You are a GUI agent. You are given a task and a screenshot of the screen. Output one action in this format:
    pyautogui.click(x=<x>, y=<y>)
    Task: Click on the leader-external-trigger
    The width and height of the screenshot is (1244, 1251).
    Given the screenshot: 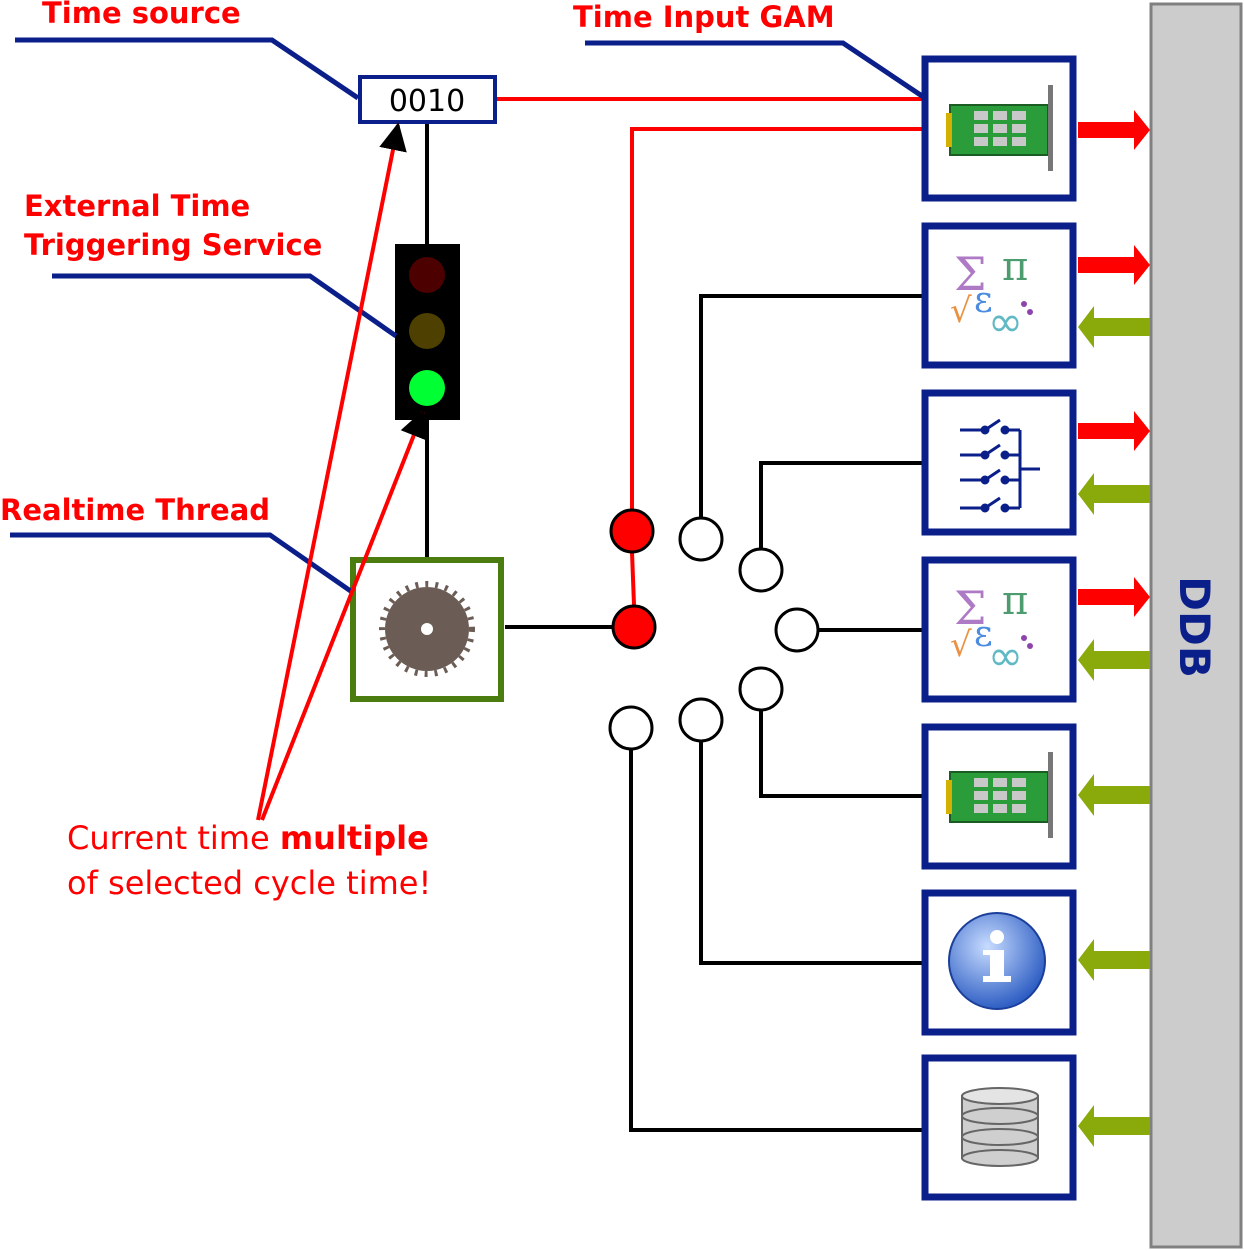 What is the action you would take?
    pyautogui.click(x=225, y=306)
    